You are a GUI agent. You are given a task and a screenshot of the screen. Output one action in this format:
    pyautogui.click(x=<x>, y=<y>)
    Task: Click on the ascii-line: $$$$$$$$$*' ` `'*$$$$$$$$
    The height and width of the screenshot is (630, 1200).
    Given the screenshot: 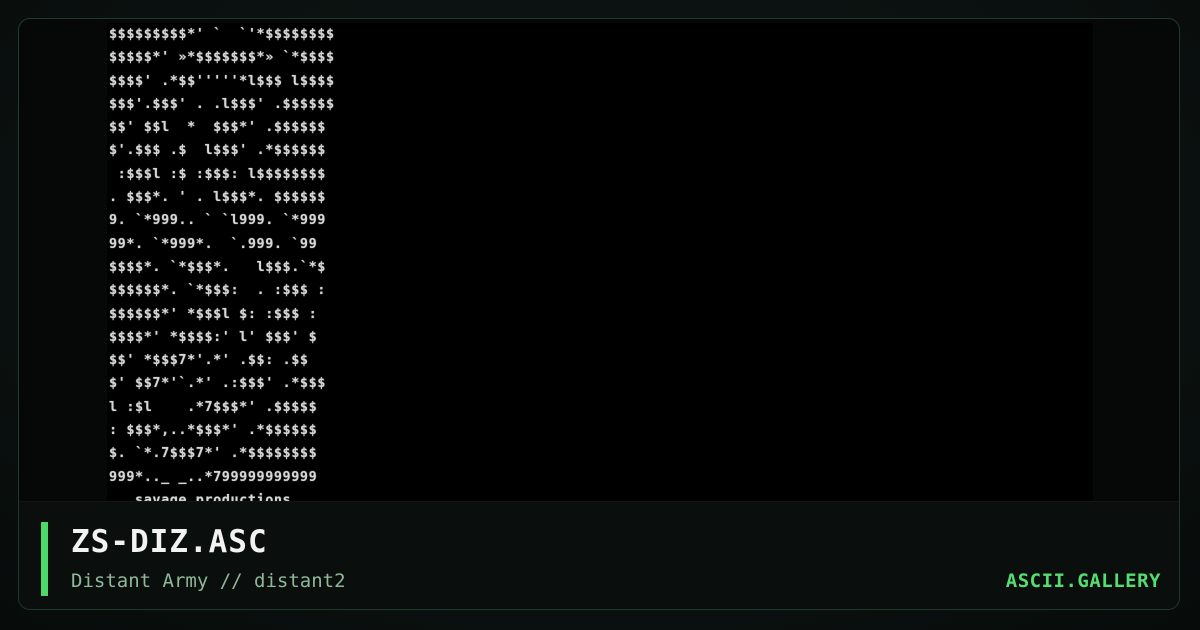 What is the action you would take?
    pyautogui.click(x=222, y=34)
    